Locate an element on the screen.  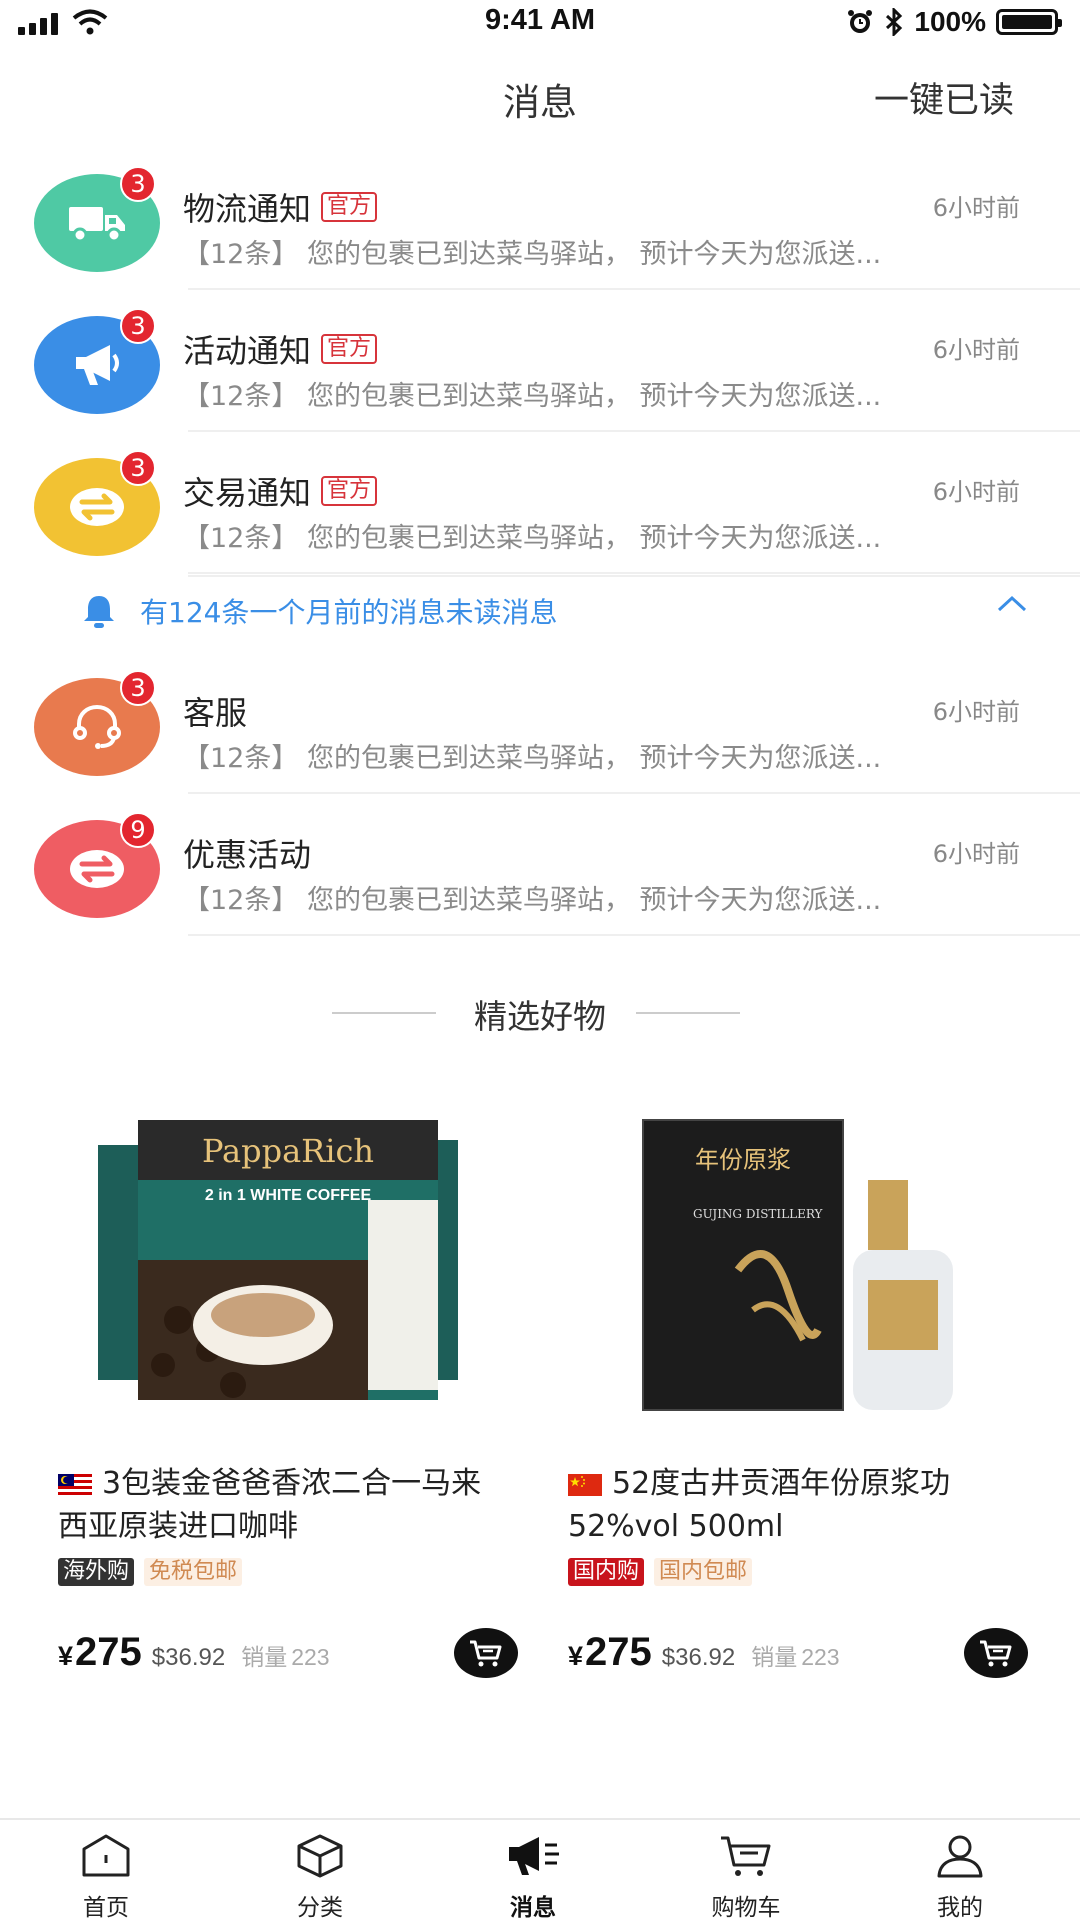
tab-category: 分类 is located at coordinates (320, 1876).